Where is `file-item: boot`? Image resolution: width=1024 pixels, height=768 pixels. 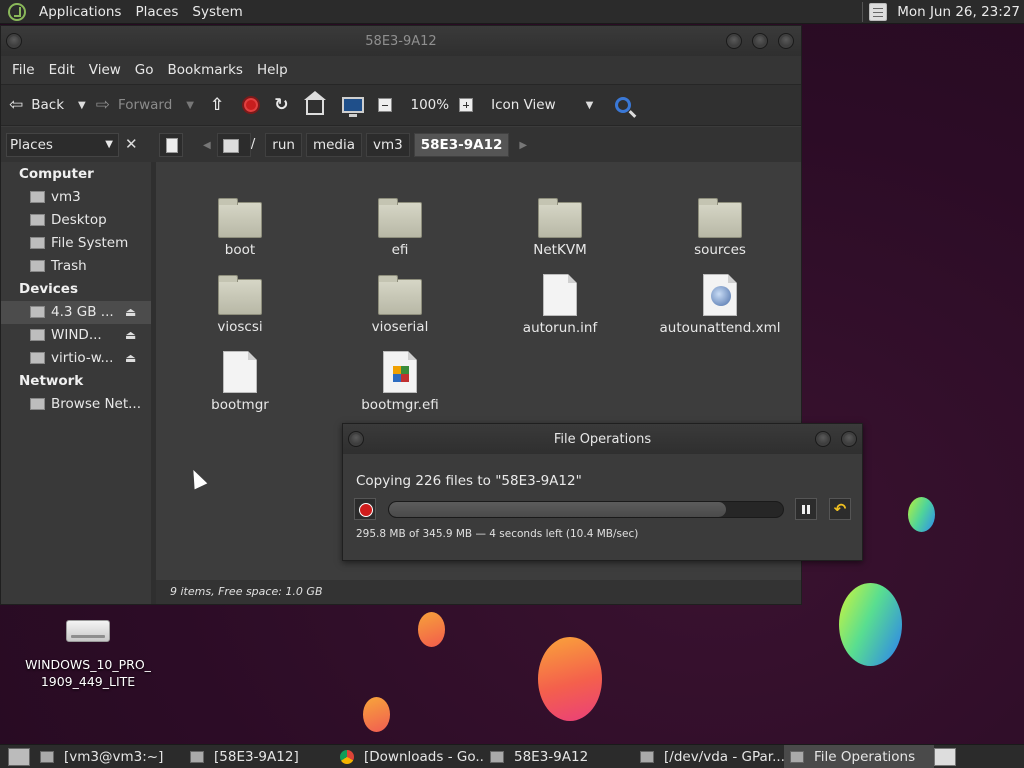
file-item: boot is located at coordinates (240, 228).